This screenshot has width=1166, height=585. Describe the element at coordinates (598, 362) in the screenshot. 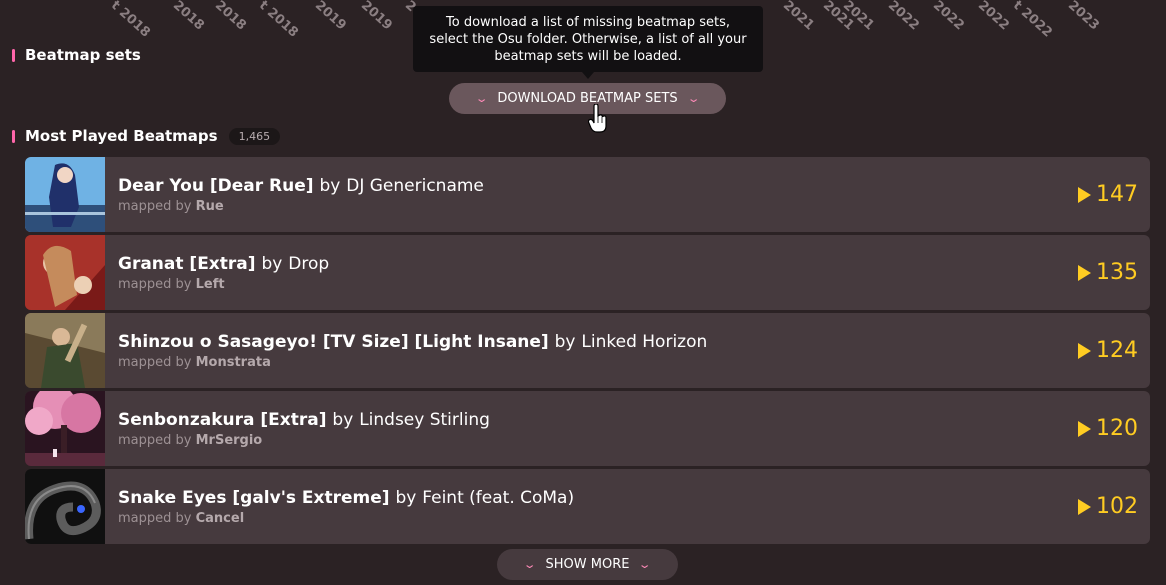

I see `beatmap-mapper-line: mapped by Monstrata` at that location.